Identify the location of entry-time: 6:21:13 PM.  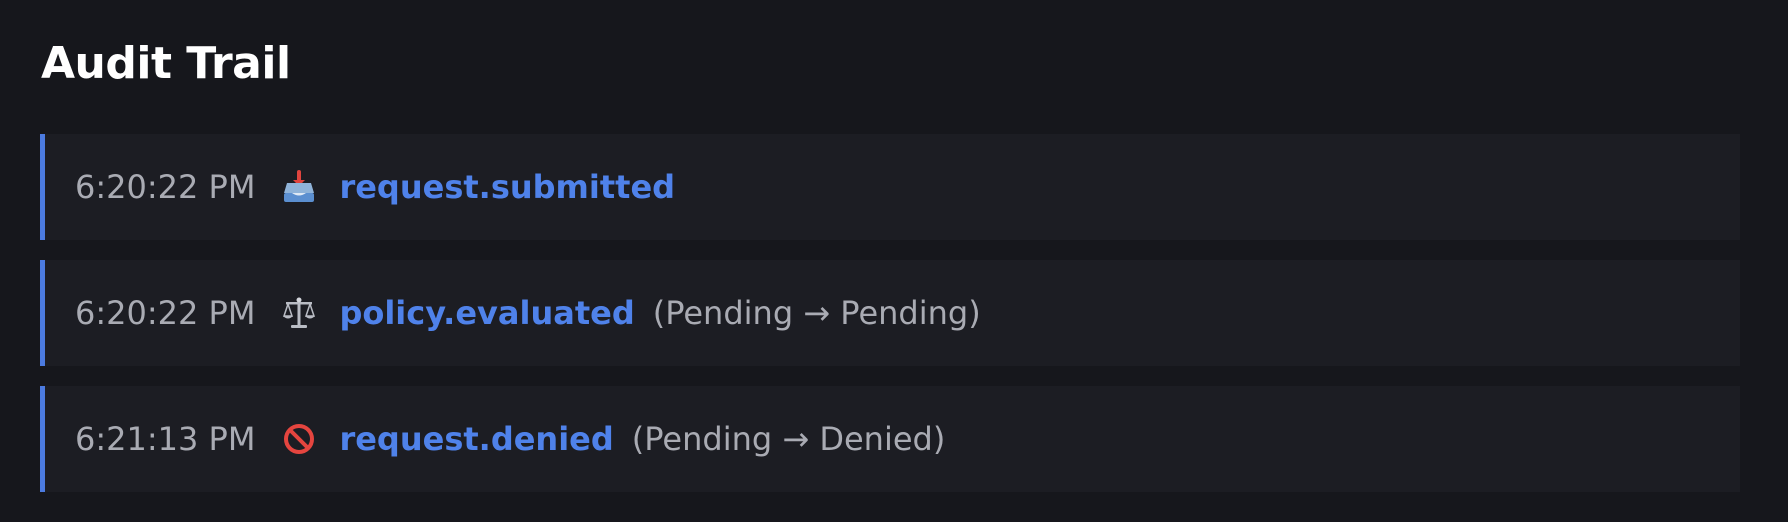
(165, 439).